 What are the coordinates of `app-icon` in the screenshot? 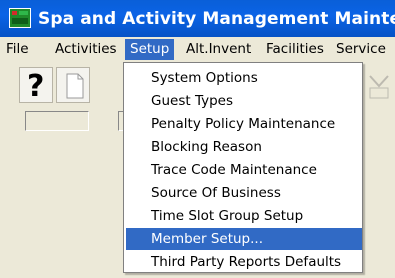 It's located at (20, 18).